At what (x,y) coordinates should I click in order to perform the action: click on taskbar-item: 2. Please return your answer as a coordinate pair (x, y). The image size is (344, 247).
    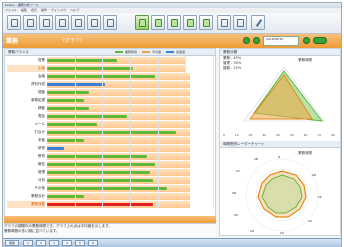
    Looking at the image, I should click on (41, 243).